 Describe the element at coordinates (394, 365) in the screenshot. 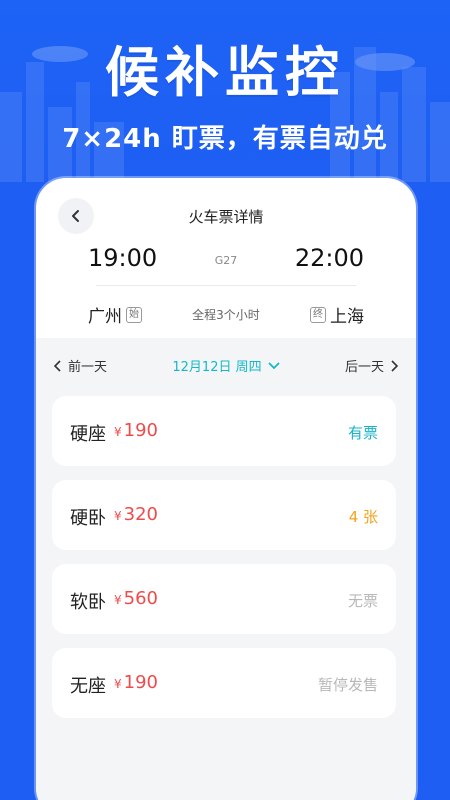

I see `chevron-right-icon` at that location.